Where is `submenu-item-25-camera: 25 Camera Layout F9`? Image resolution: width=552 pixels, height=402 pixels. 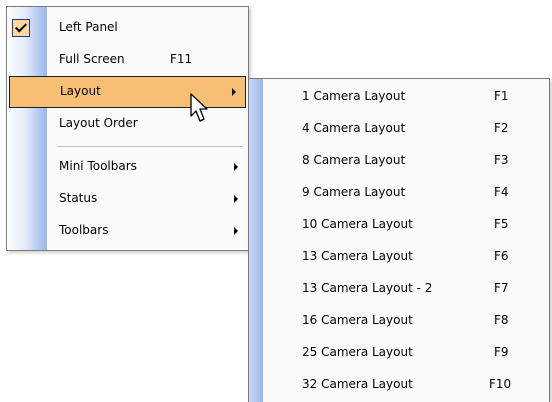 submenu-item-25-camera: 25 Camera Layout F9 is located at coordinates (399, 353).